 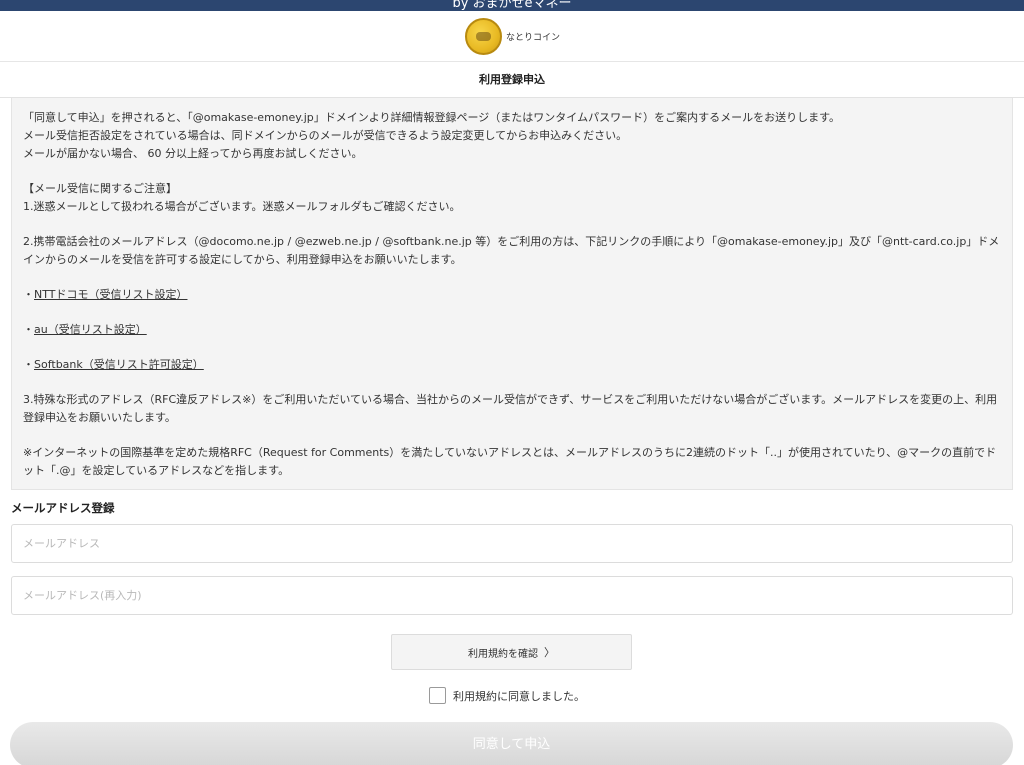 I want to click on top-bar-text: by おまかせeマネー, so click(x=512, y=5).